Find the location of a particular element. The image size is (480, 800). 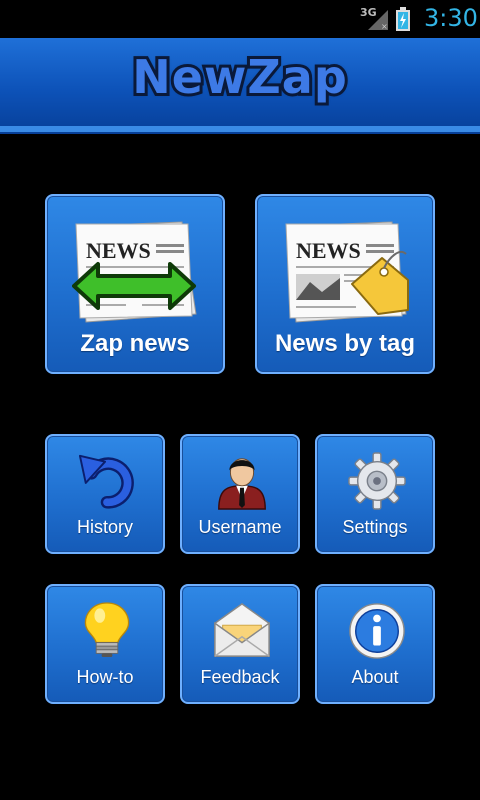

about-label: About is located at coordinates (375, 677).